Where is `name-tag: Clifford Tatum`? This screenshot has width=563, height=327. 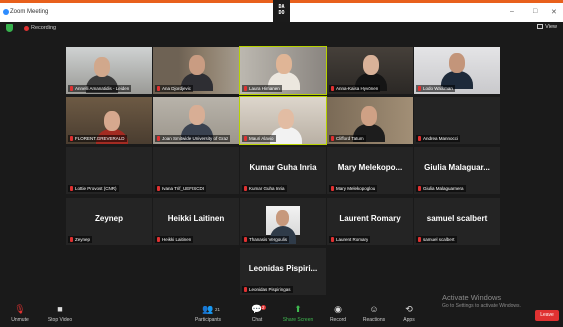
name-tag: Clifford Tatum is located at coordinates (347, 138).